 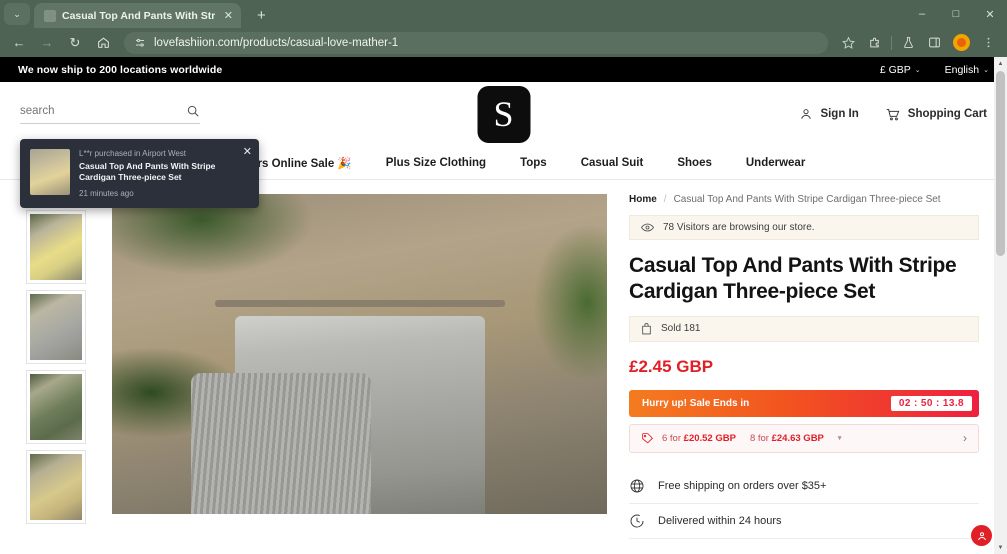 What do you see at coordinates (804, 521) in the screenshot?
I see `perk-delivery: Delivered within 24 hours` at bounding box center [804, 521].